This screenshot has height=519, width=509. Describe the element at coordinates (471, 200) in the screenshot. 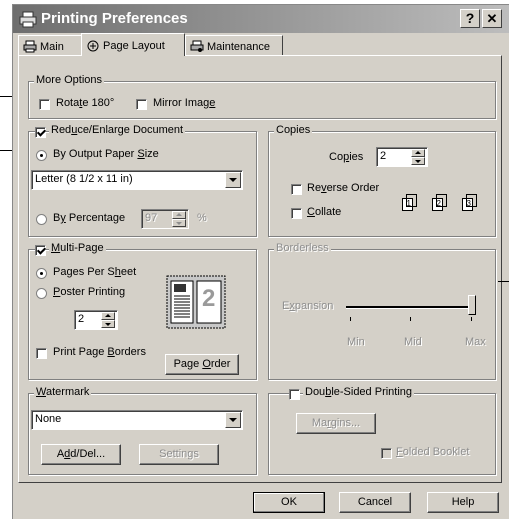

I see `collate-page-3b-icon` at that location.